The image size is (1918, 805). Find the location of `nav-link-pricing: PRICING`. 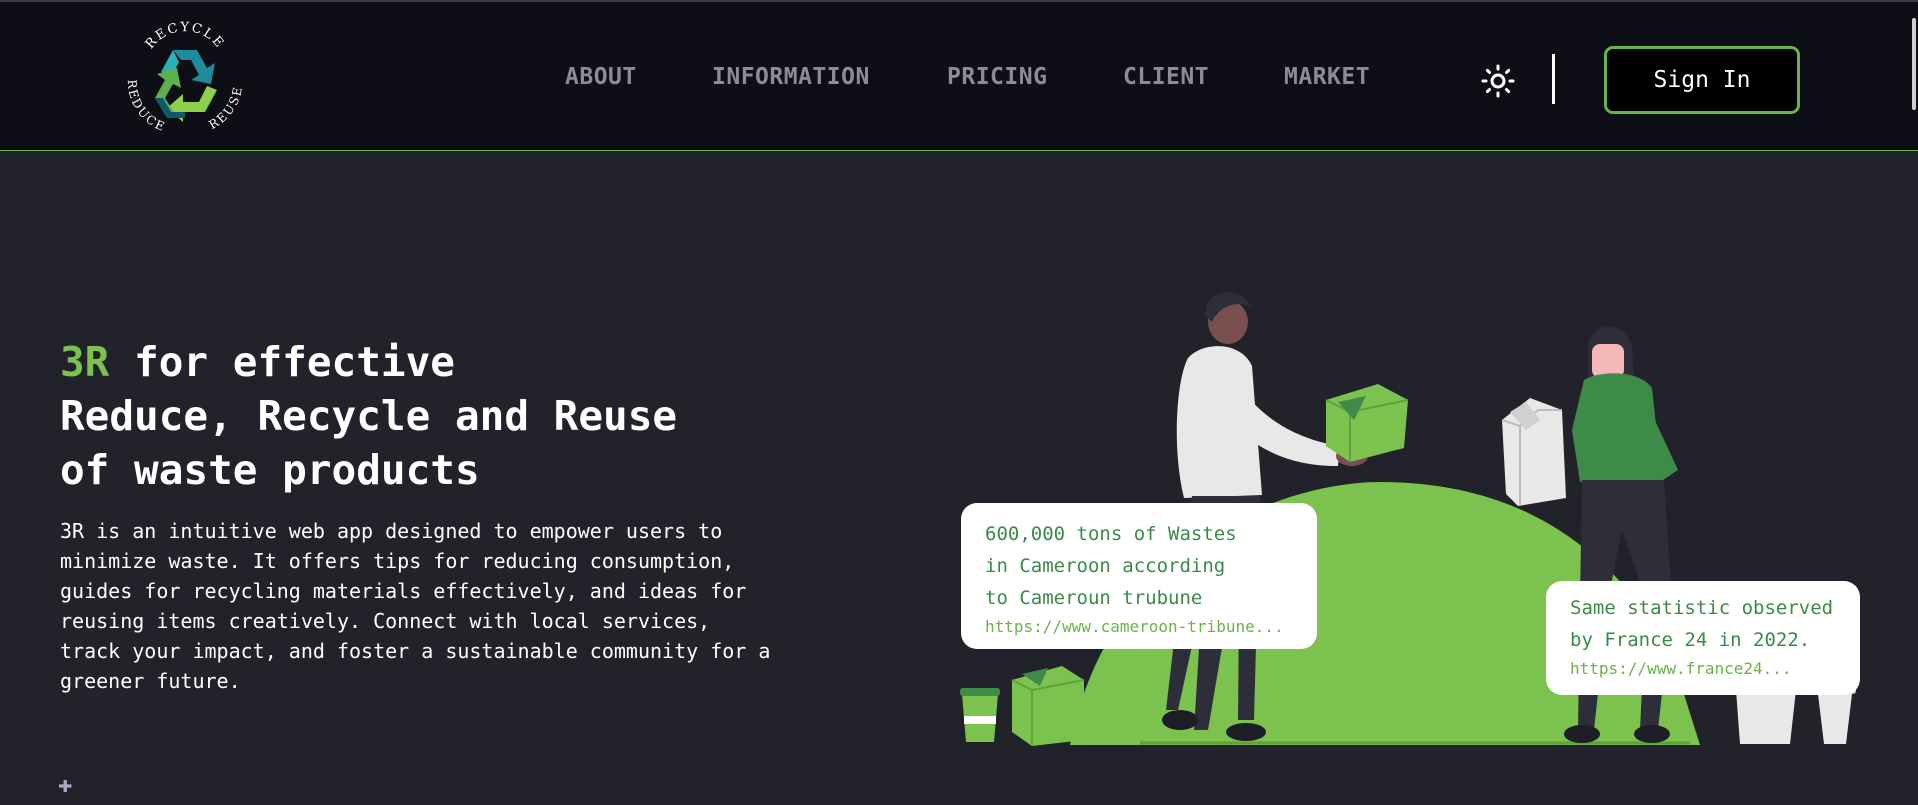

nav-link-pricing: PRICING is located at coordinates (997, 77).